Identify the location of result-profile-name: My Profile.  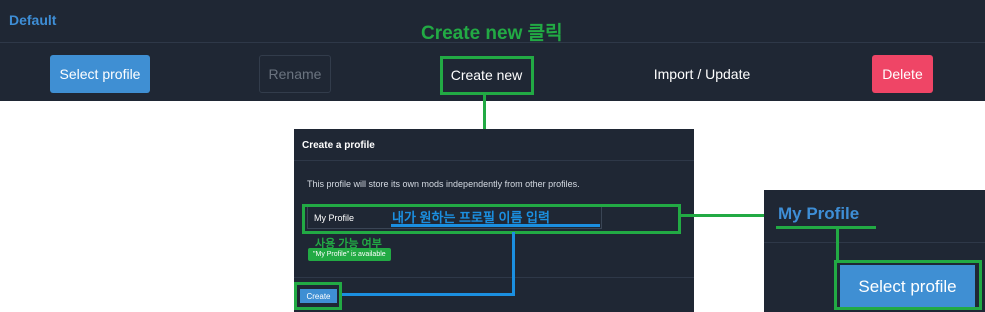
(819, 213).